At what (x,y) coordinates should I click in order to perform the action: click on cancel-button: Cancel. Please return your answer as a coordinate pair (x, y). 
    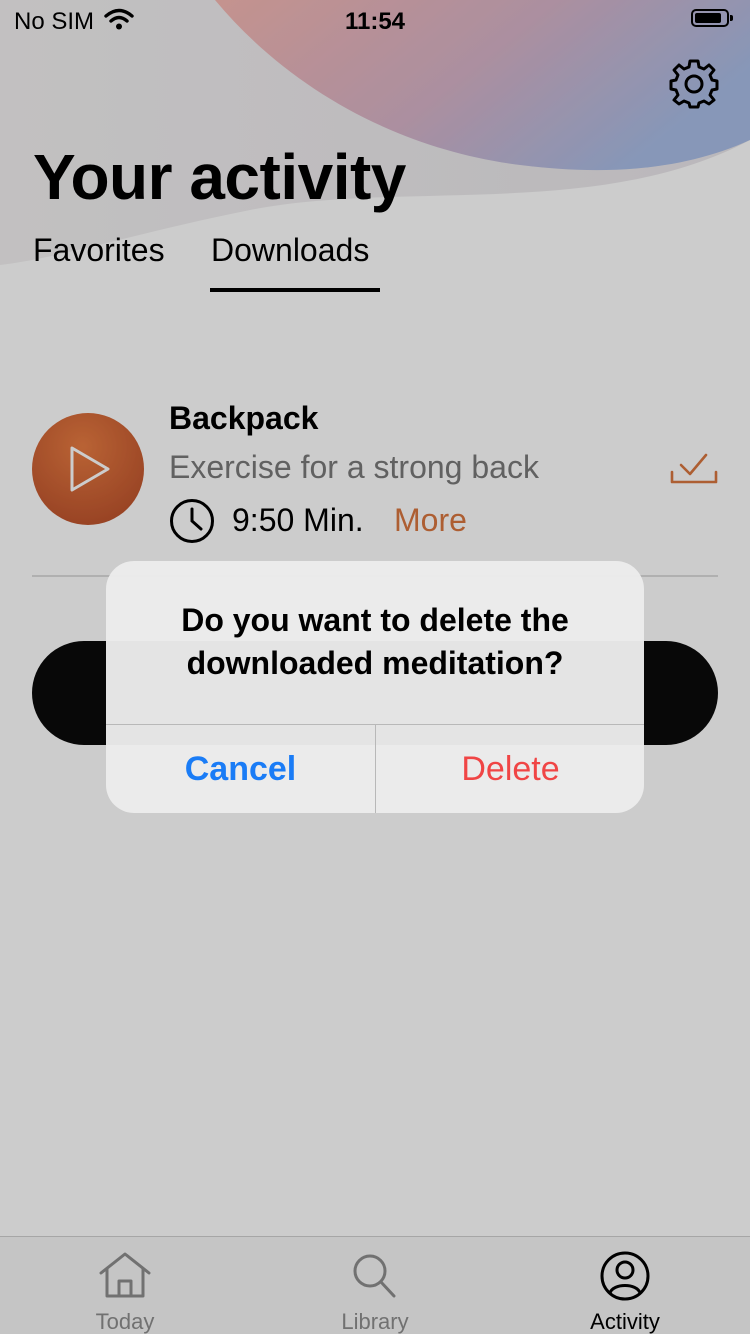
    Looking at the image, I should click on (240, 769).